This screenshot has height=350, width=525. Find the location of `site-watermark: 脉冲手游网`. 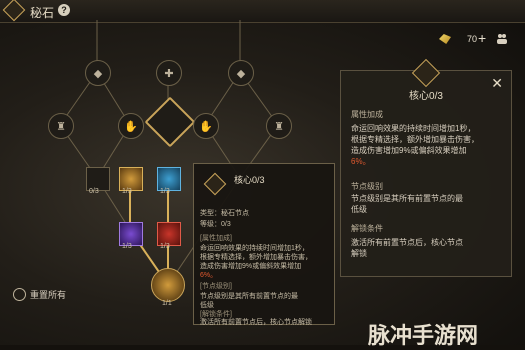

site-watermark: 脉冲手游网 is located at coordinates (423, 335).